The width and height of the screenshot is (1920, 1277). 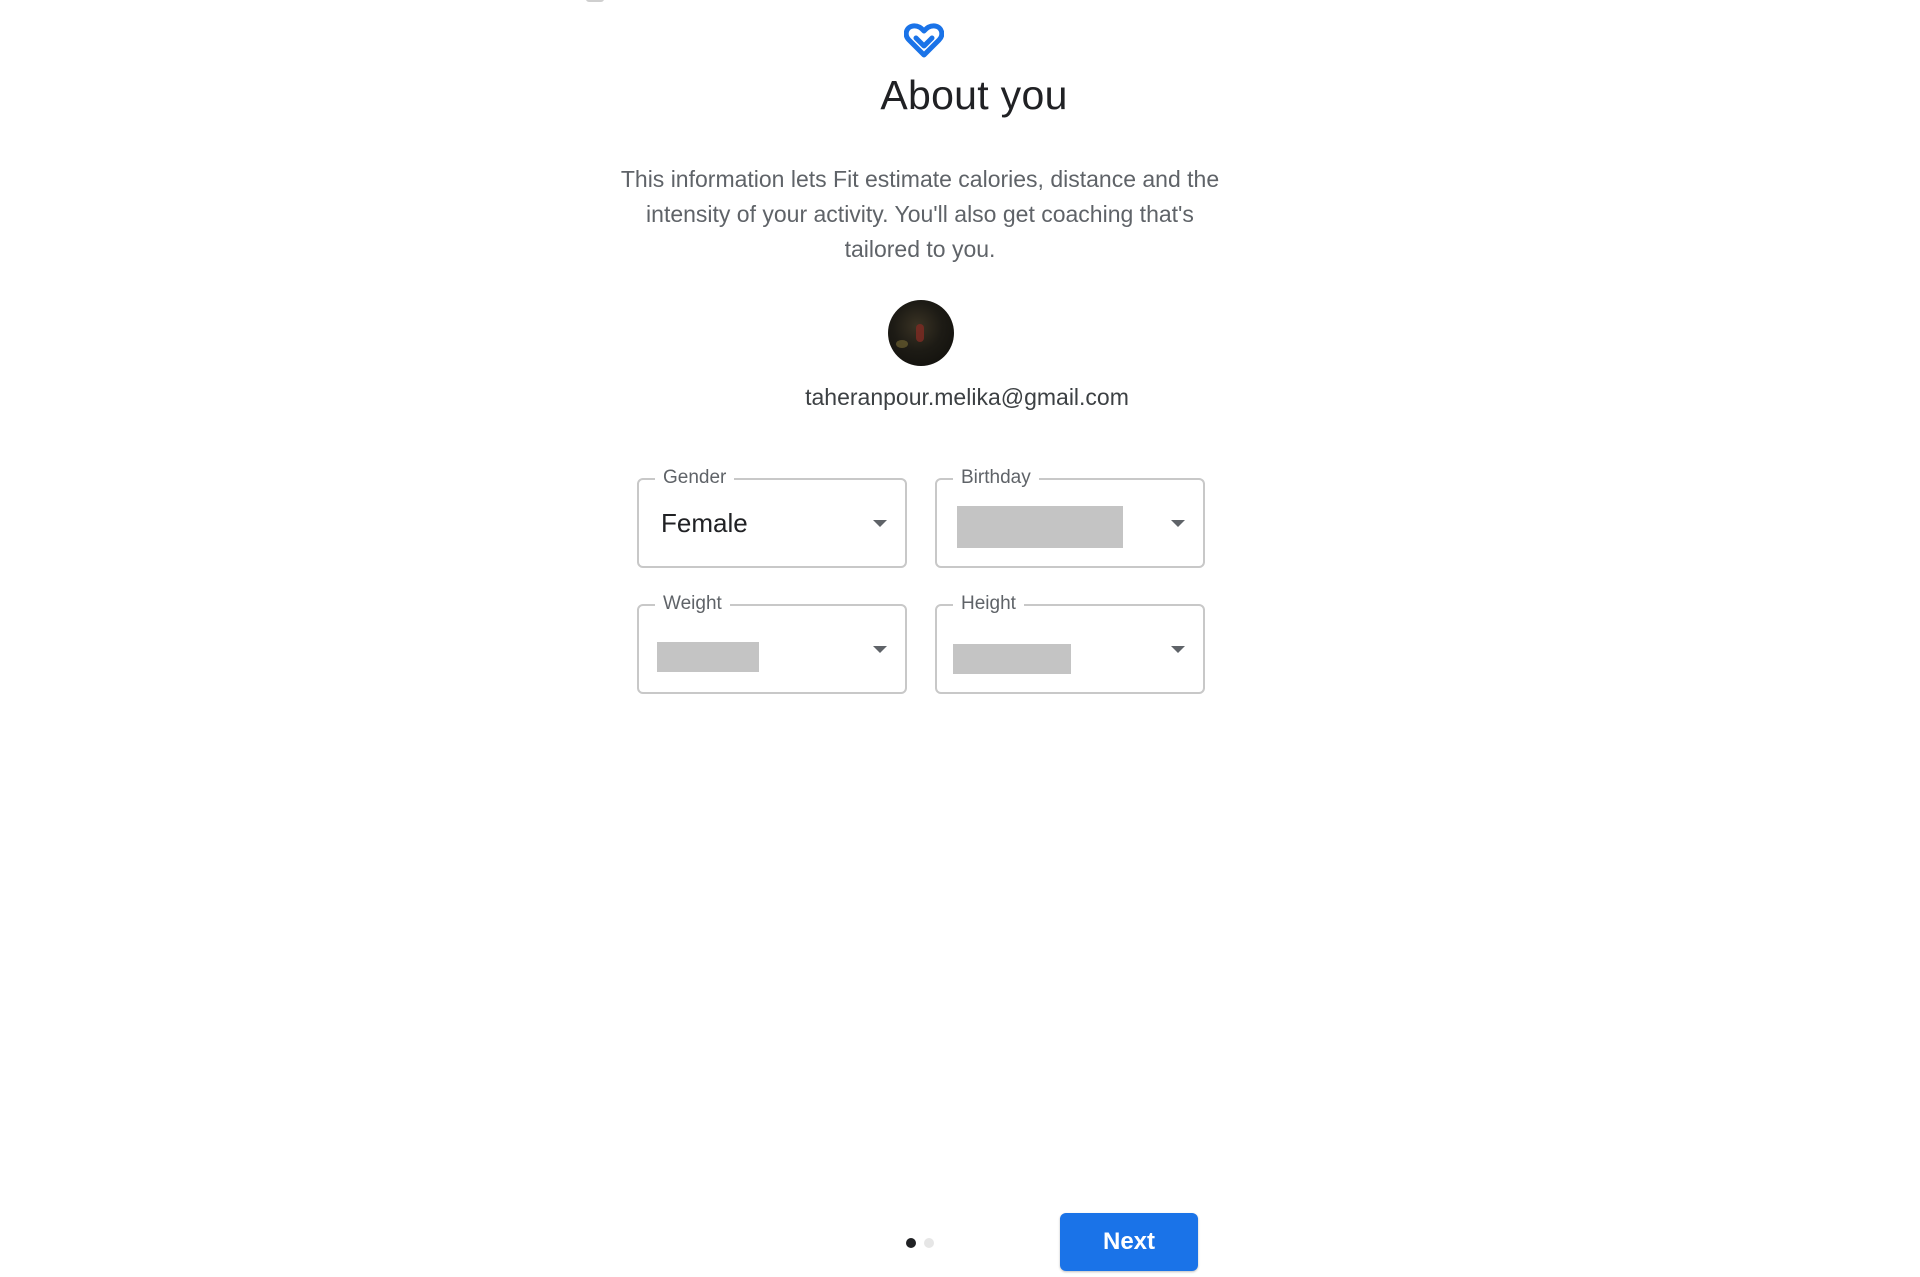 I want to click on gender-label: Gender, so click(x=695, y=478).